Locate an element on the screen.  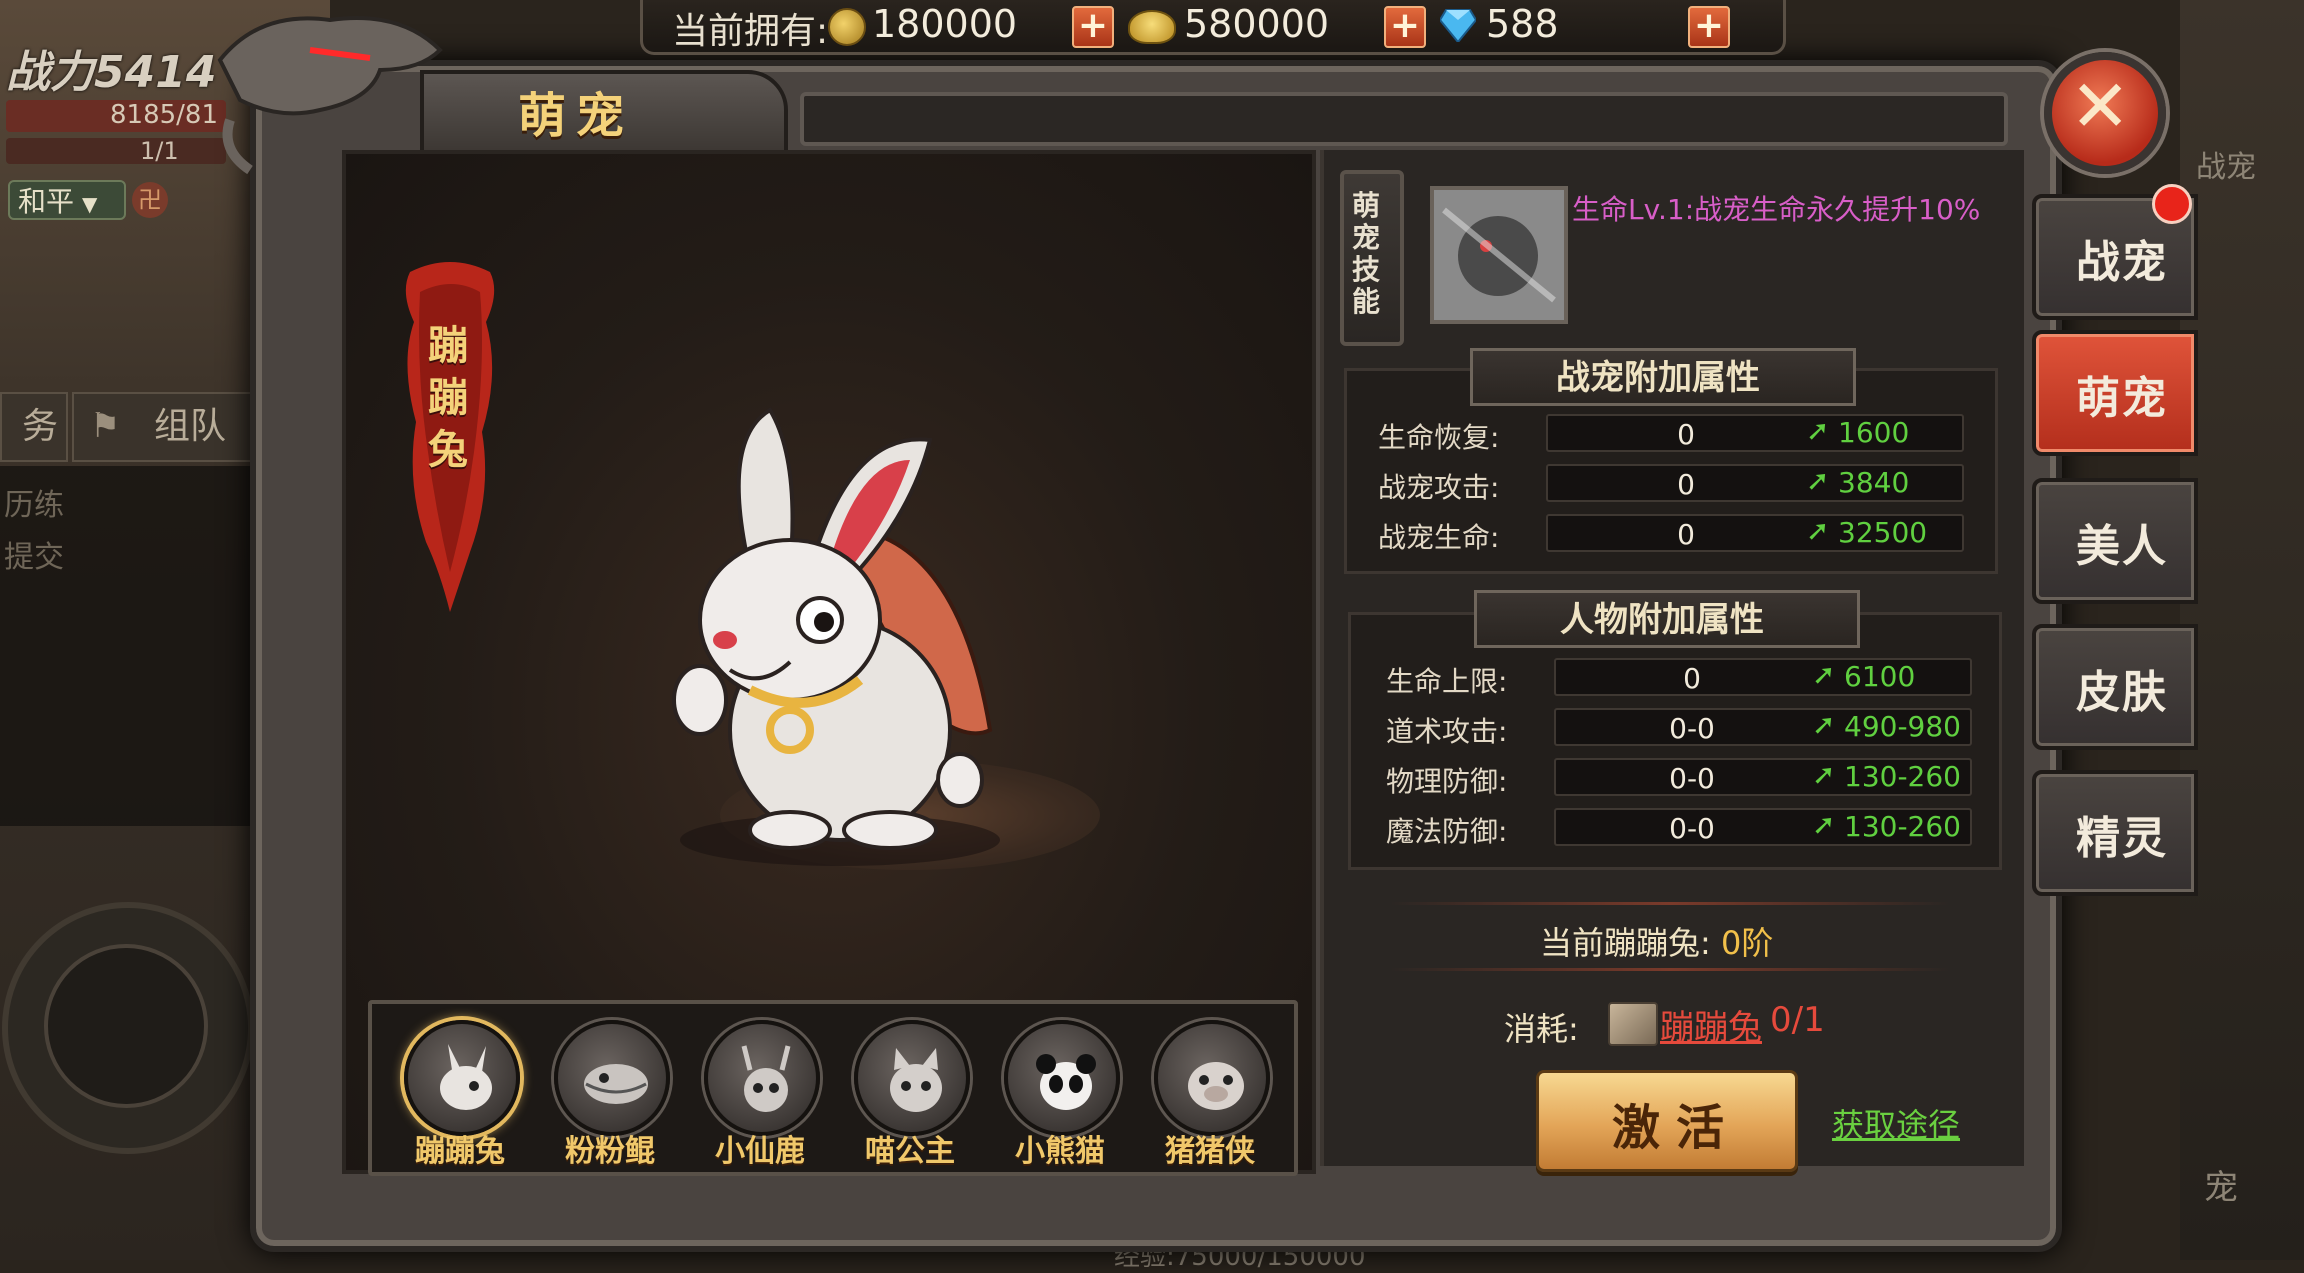
side-tab-cute-pet: 萌宠 is located at coordinates (2115, 393).